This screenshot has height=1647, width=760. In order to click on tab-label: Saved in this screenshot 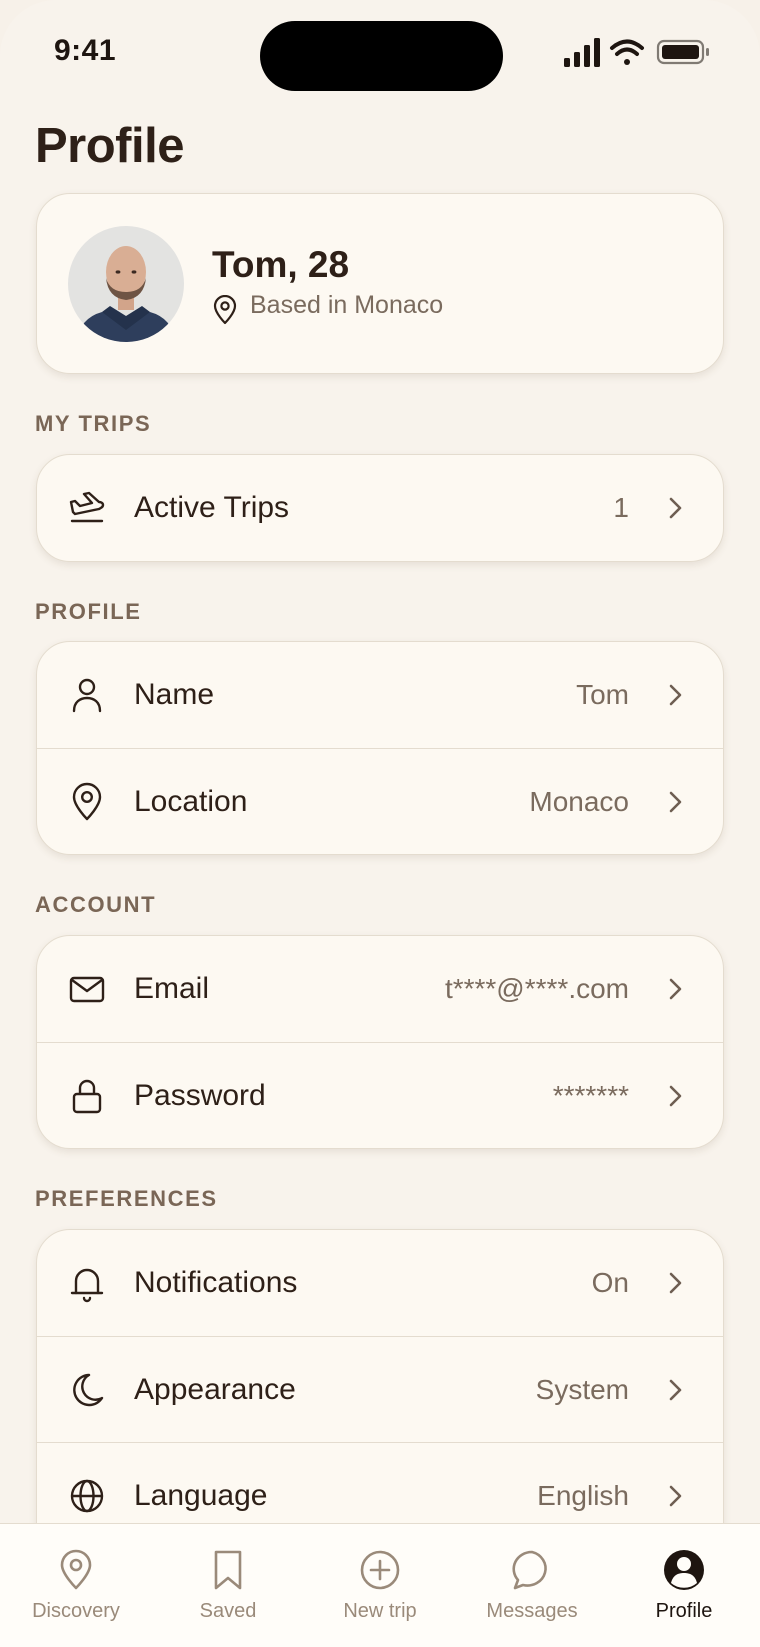, I will do `click(228, 1611)`.